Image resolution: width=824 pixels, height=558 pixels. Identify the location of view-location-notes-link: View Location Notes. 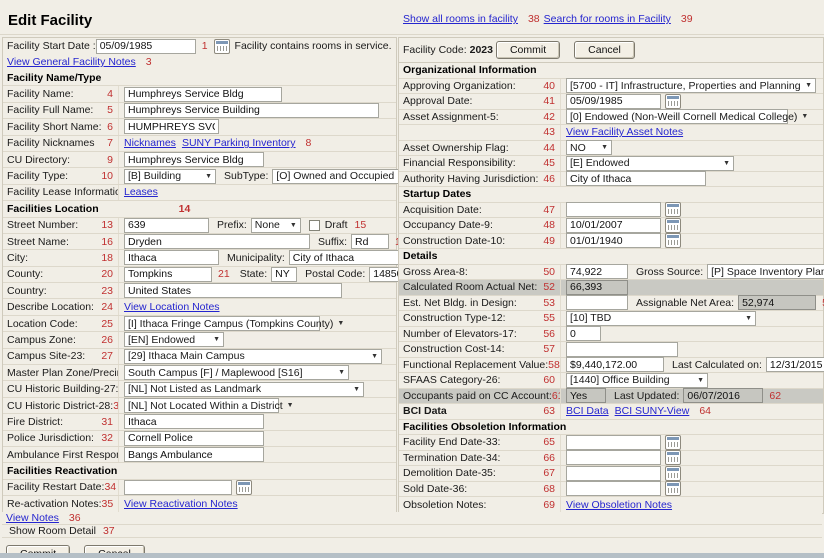
(172, 307).